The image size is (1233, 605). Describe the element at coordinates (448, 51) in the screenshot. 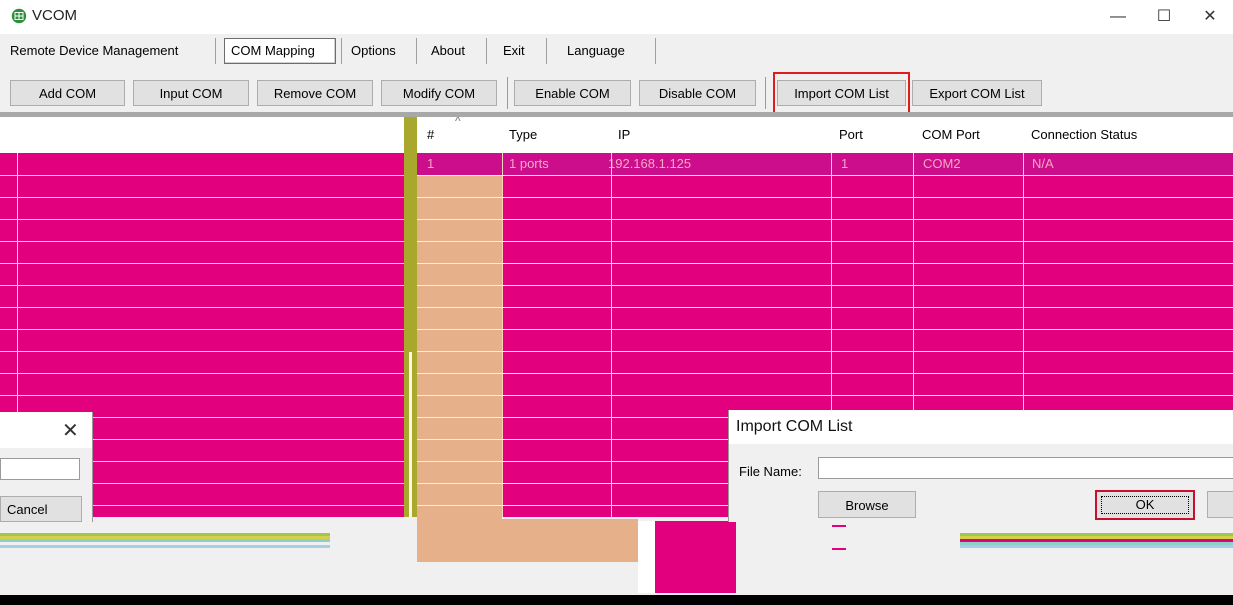

I see `menu-about: About` at that location.